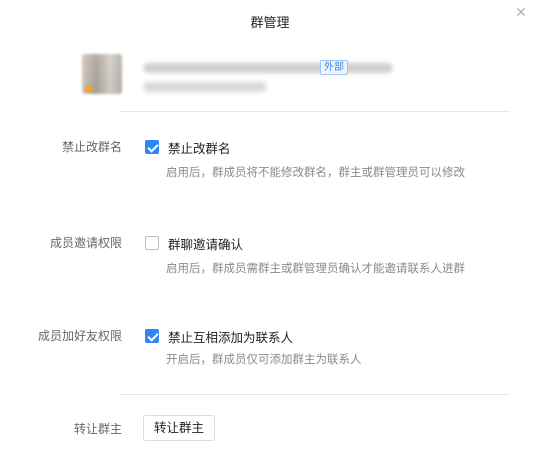 Image resolution: width=540 pixels, height=450 pixels. I want to click on setting-label: 成员加好友权限, so click(79, 336).